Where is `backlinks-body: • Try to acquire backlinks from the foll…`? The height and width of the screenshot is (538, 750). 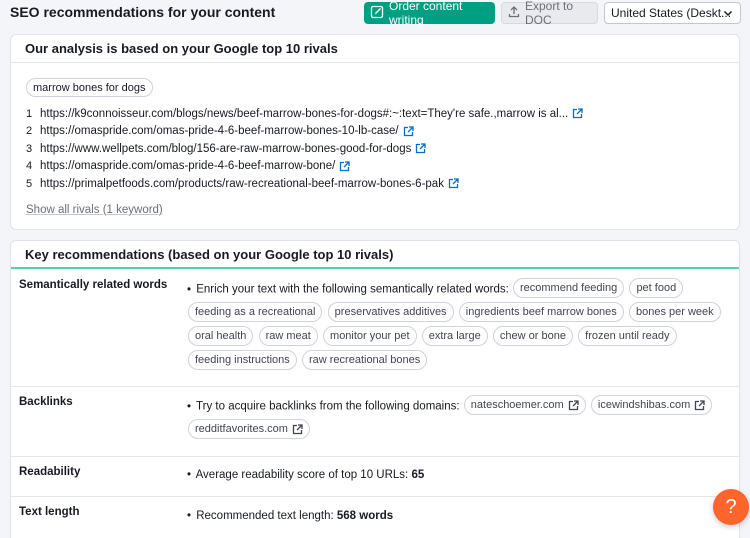
backlinks-body: • Try to acquire backlinks from the foll… is located at coordinates (459, 419).